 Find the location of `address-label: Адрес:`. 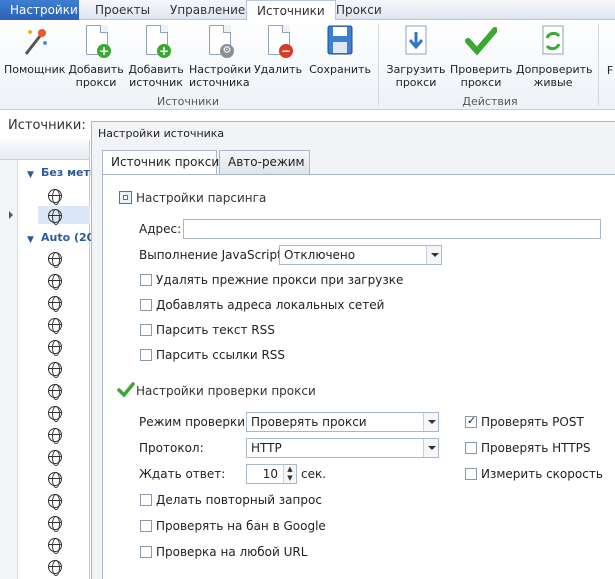

address-label: Адрес: is located at coordinates (160, 229).